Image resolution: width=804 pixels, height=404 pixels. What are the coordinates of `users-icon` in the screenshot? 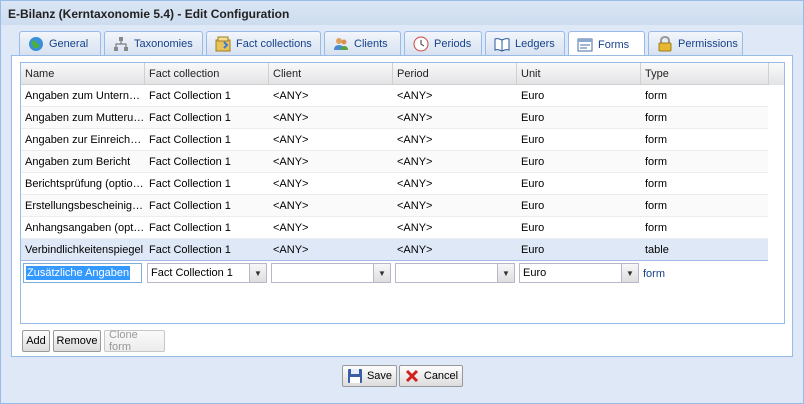 It's located at (341, 44).